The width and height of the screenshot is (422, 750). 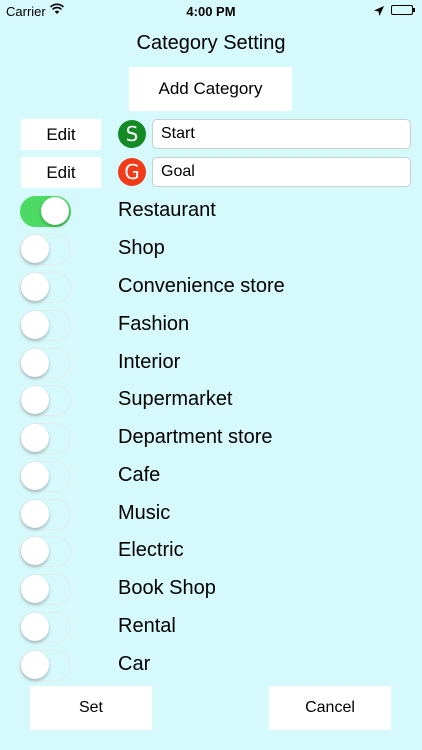 I want to click on toggle-interior, so click(x=45, y=363).